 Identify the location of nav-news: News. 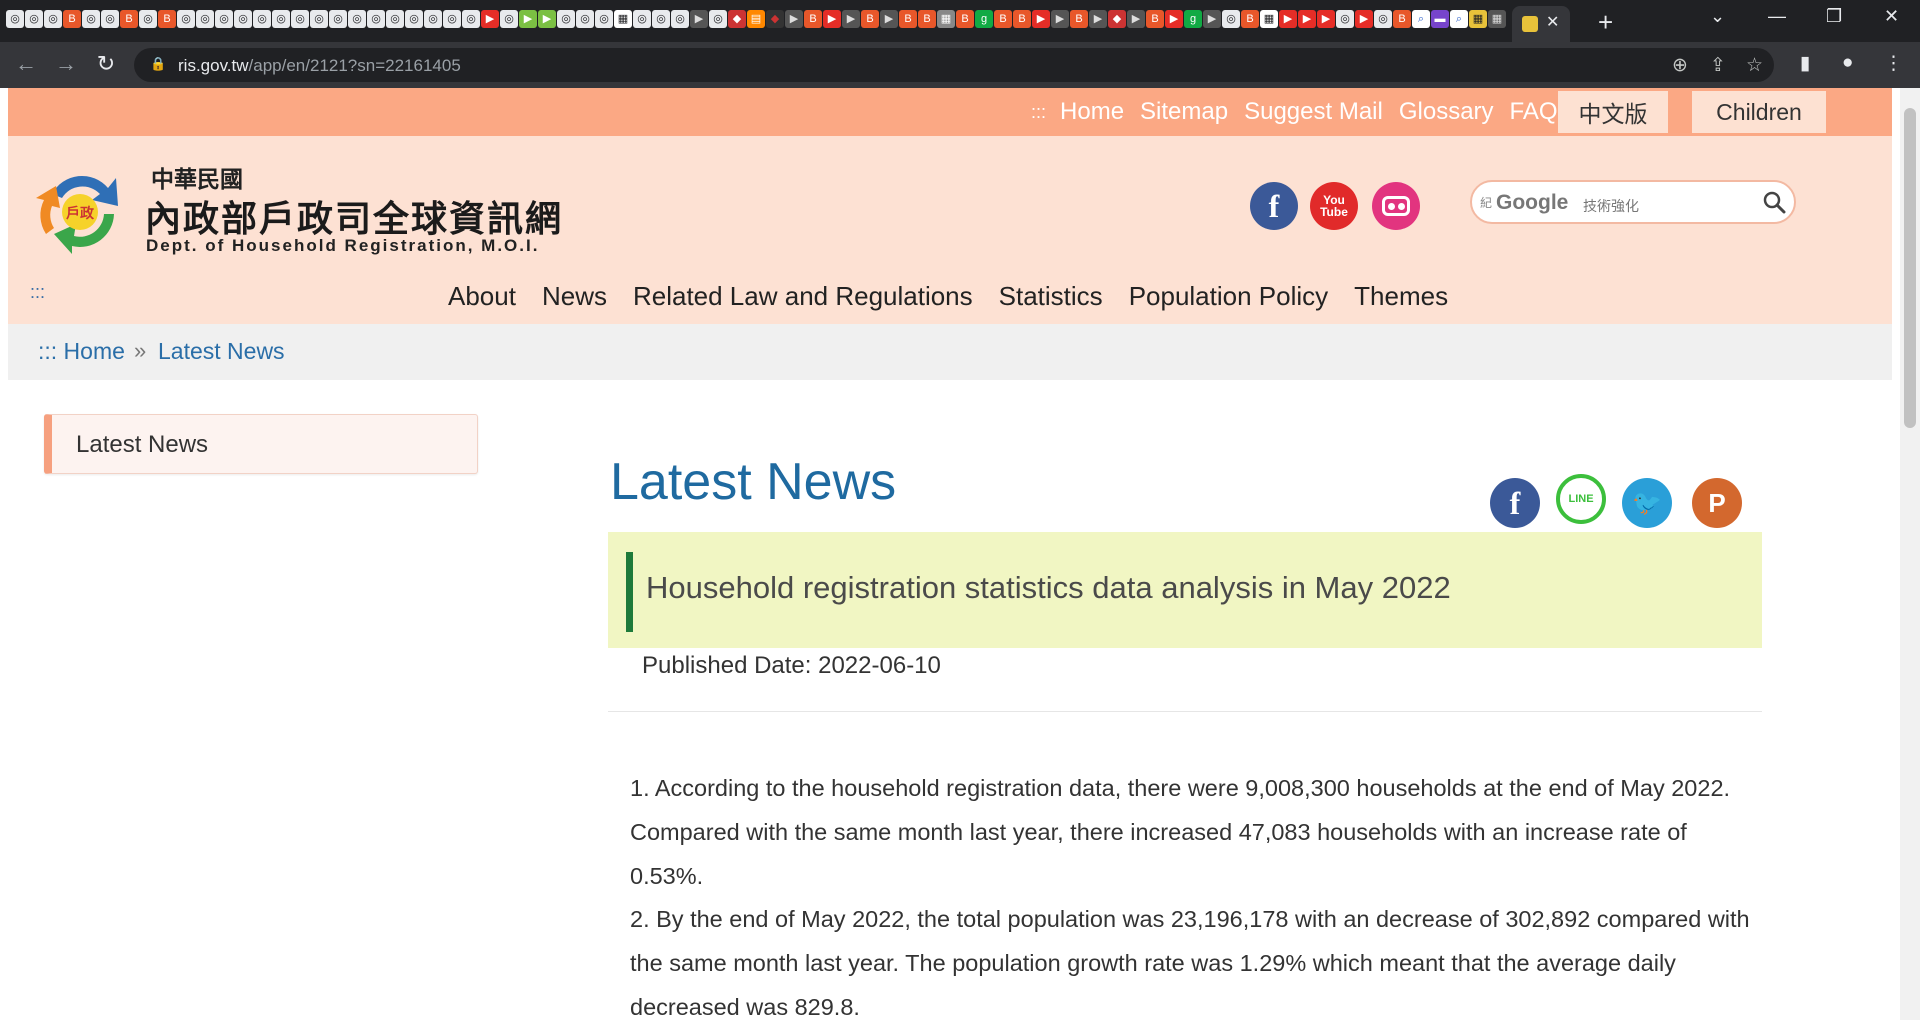
(574, 296).